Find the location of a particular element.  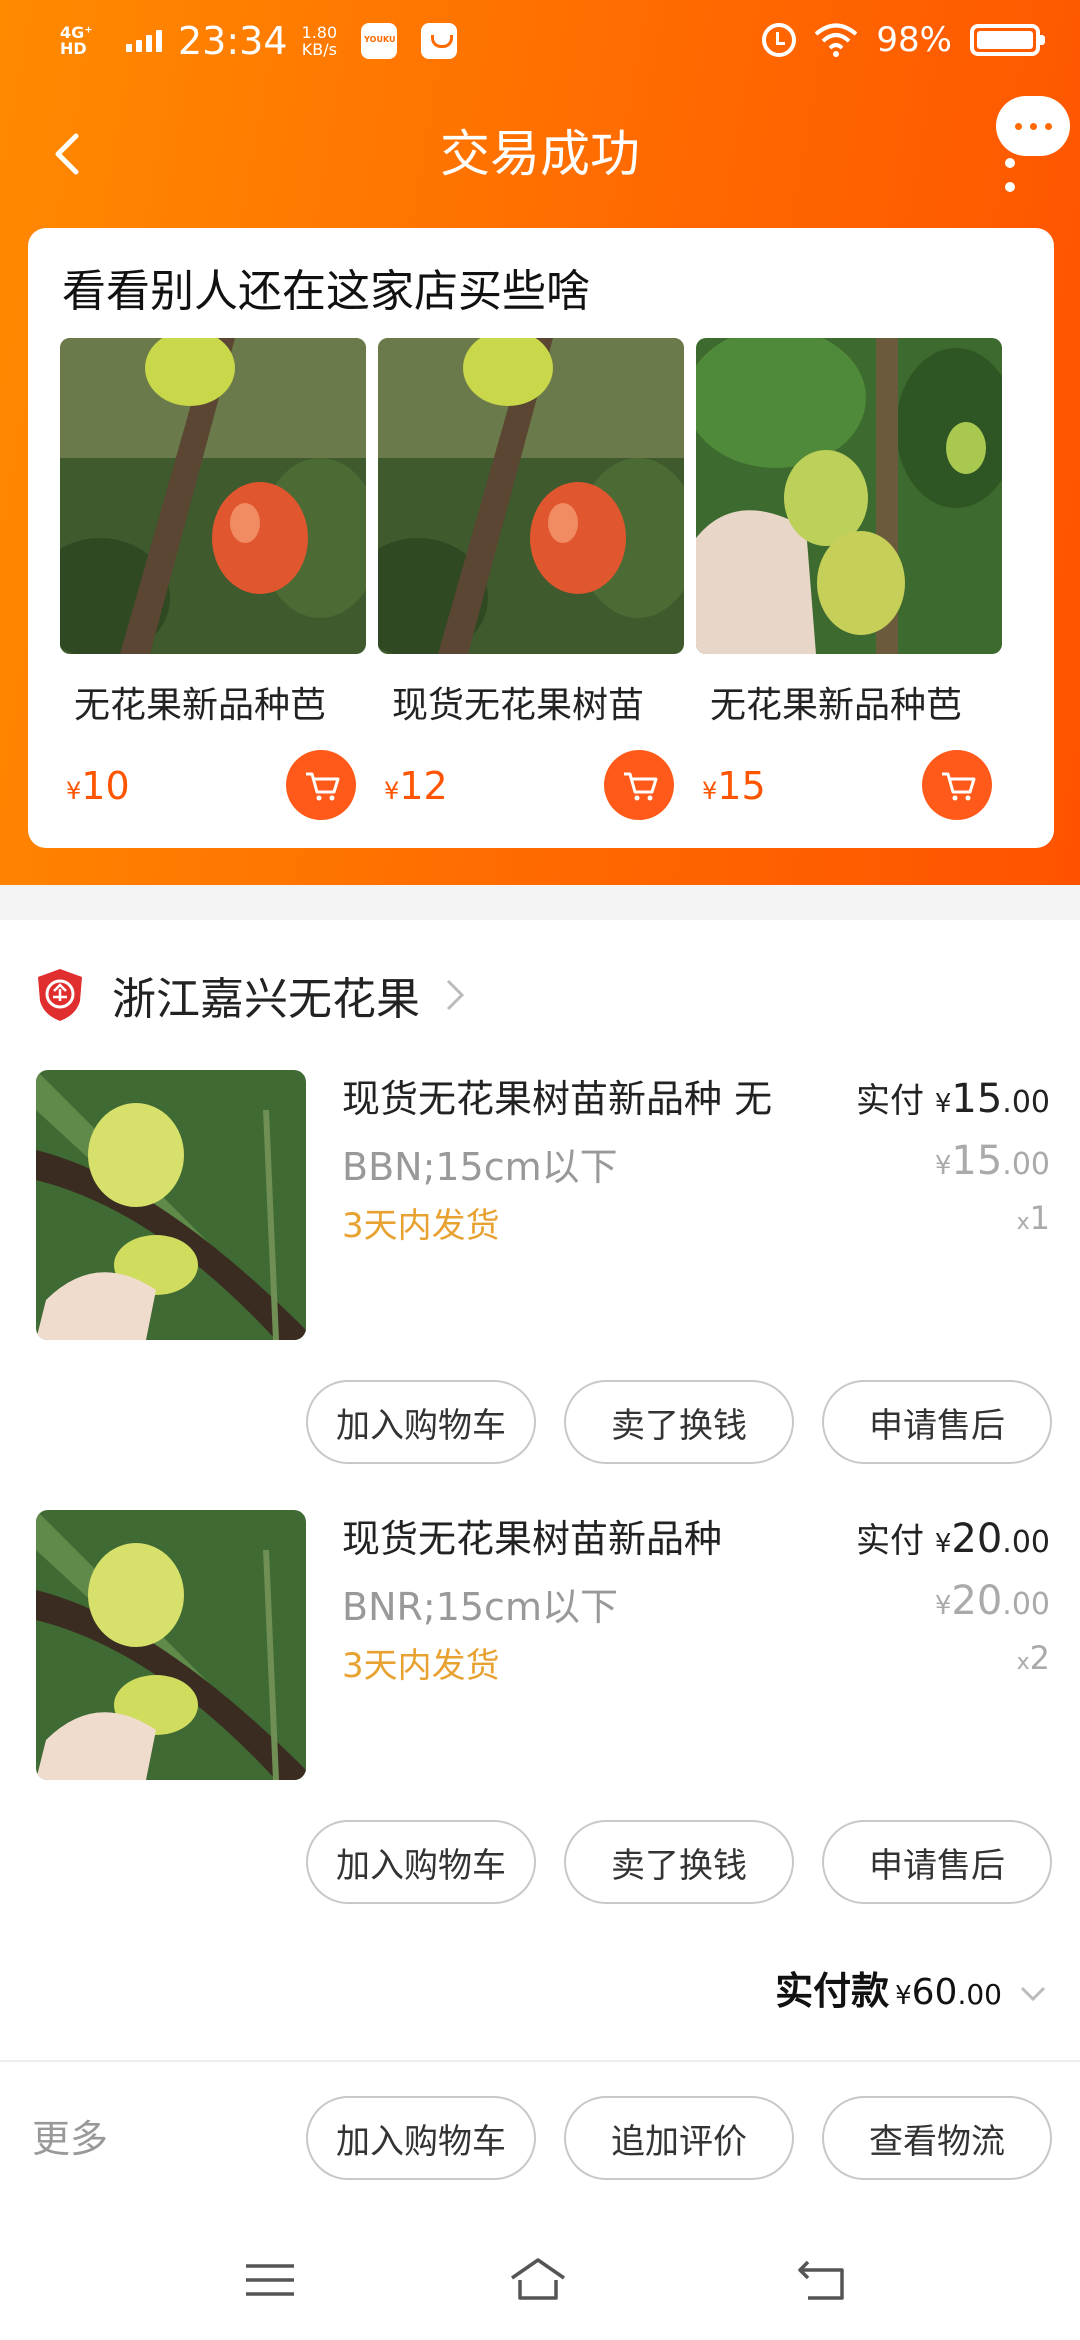

recommend-item: 无花果新品种芭 ¥10 is located at coordinates (213, 579).